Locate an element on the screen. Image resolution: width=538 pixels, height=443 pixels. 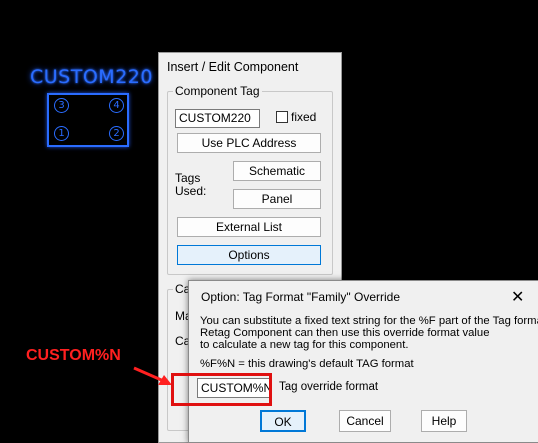
fixed-checkbox is located at coordinates (282, 117).